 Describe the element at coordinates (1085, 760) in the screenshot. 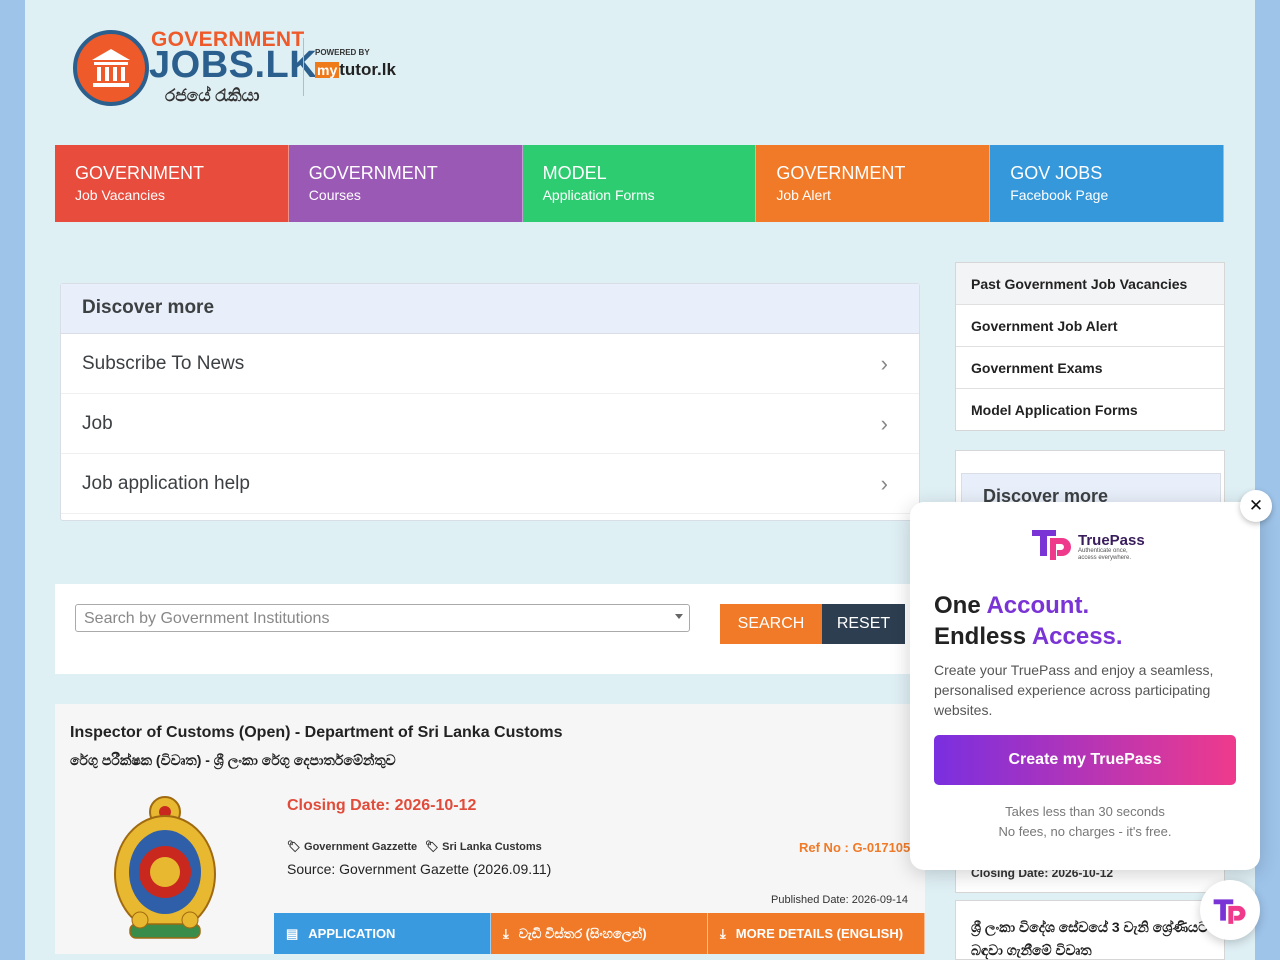

I see `create-truepass-button: Create my TruePass` at that location.